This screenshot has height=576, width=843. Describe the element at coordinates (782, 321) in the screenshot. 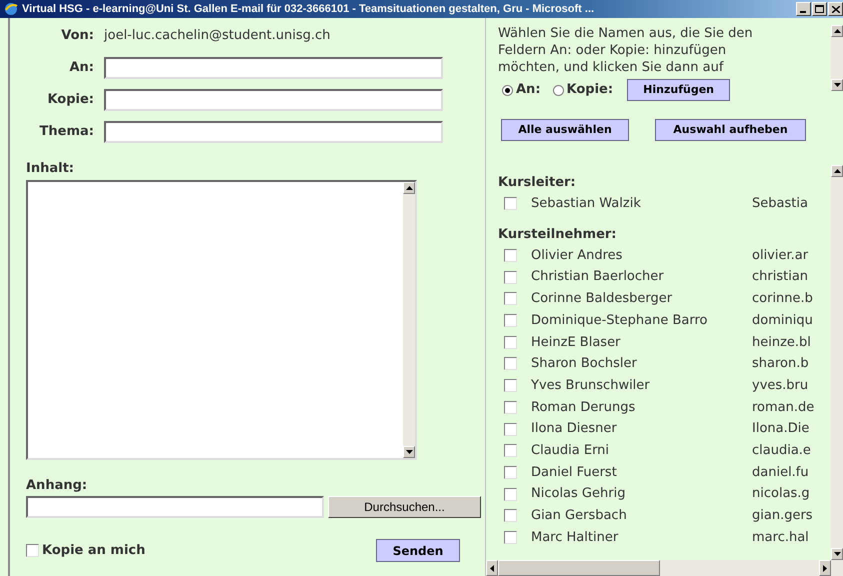

I see `member-email: dominiqu` at that location.